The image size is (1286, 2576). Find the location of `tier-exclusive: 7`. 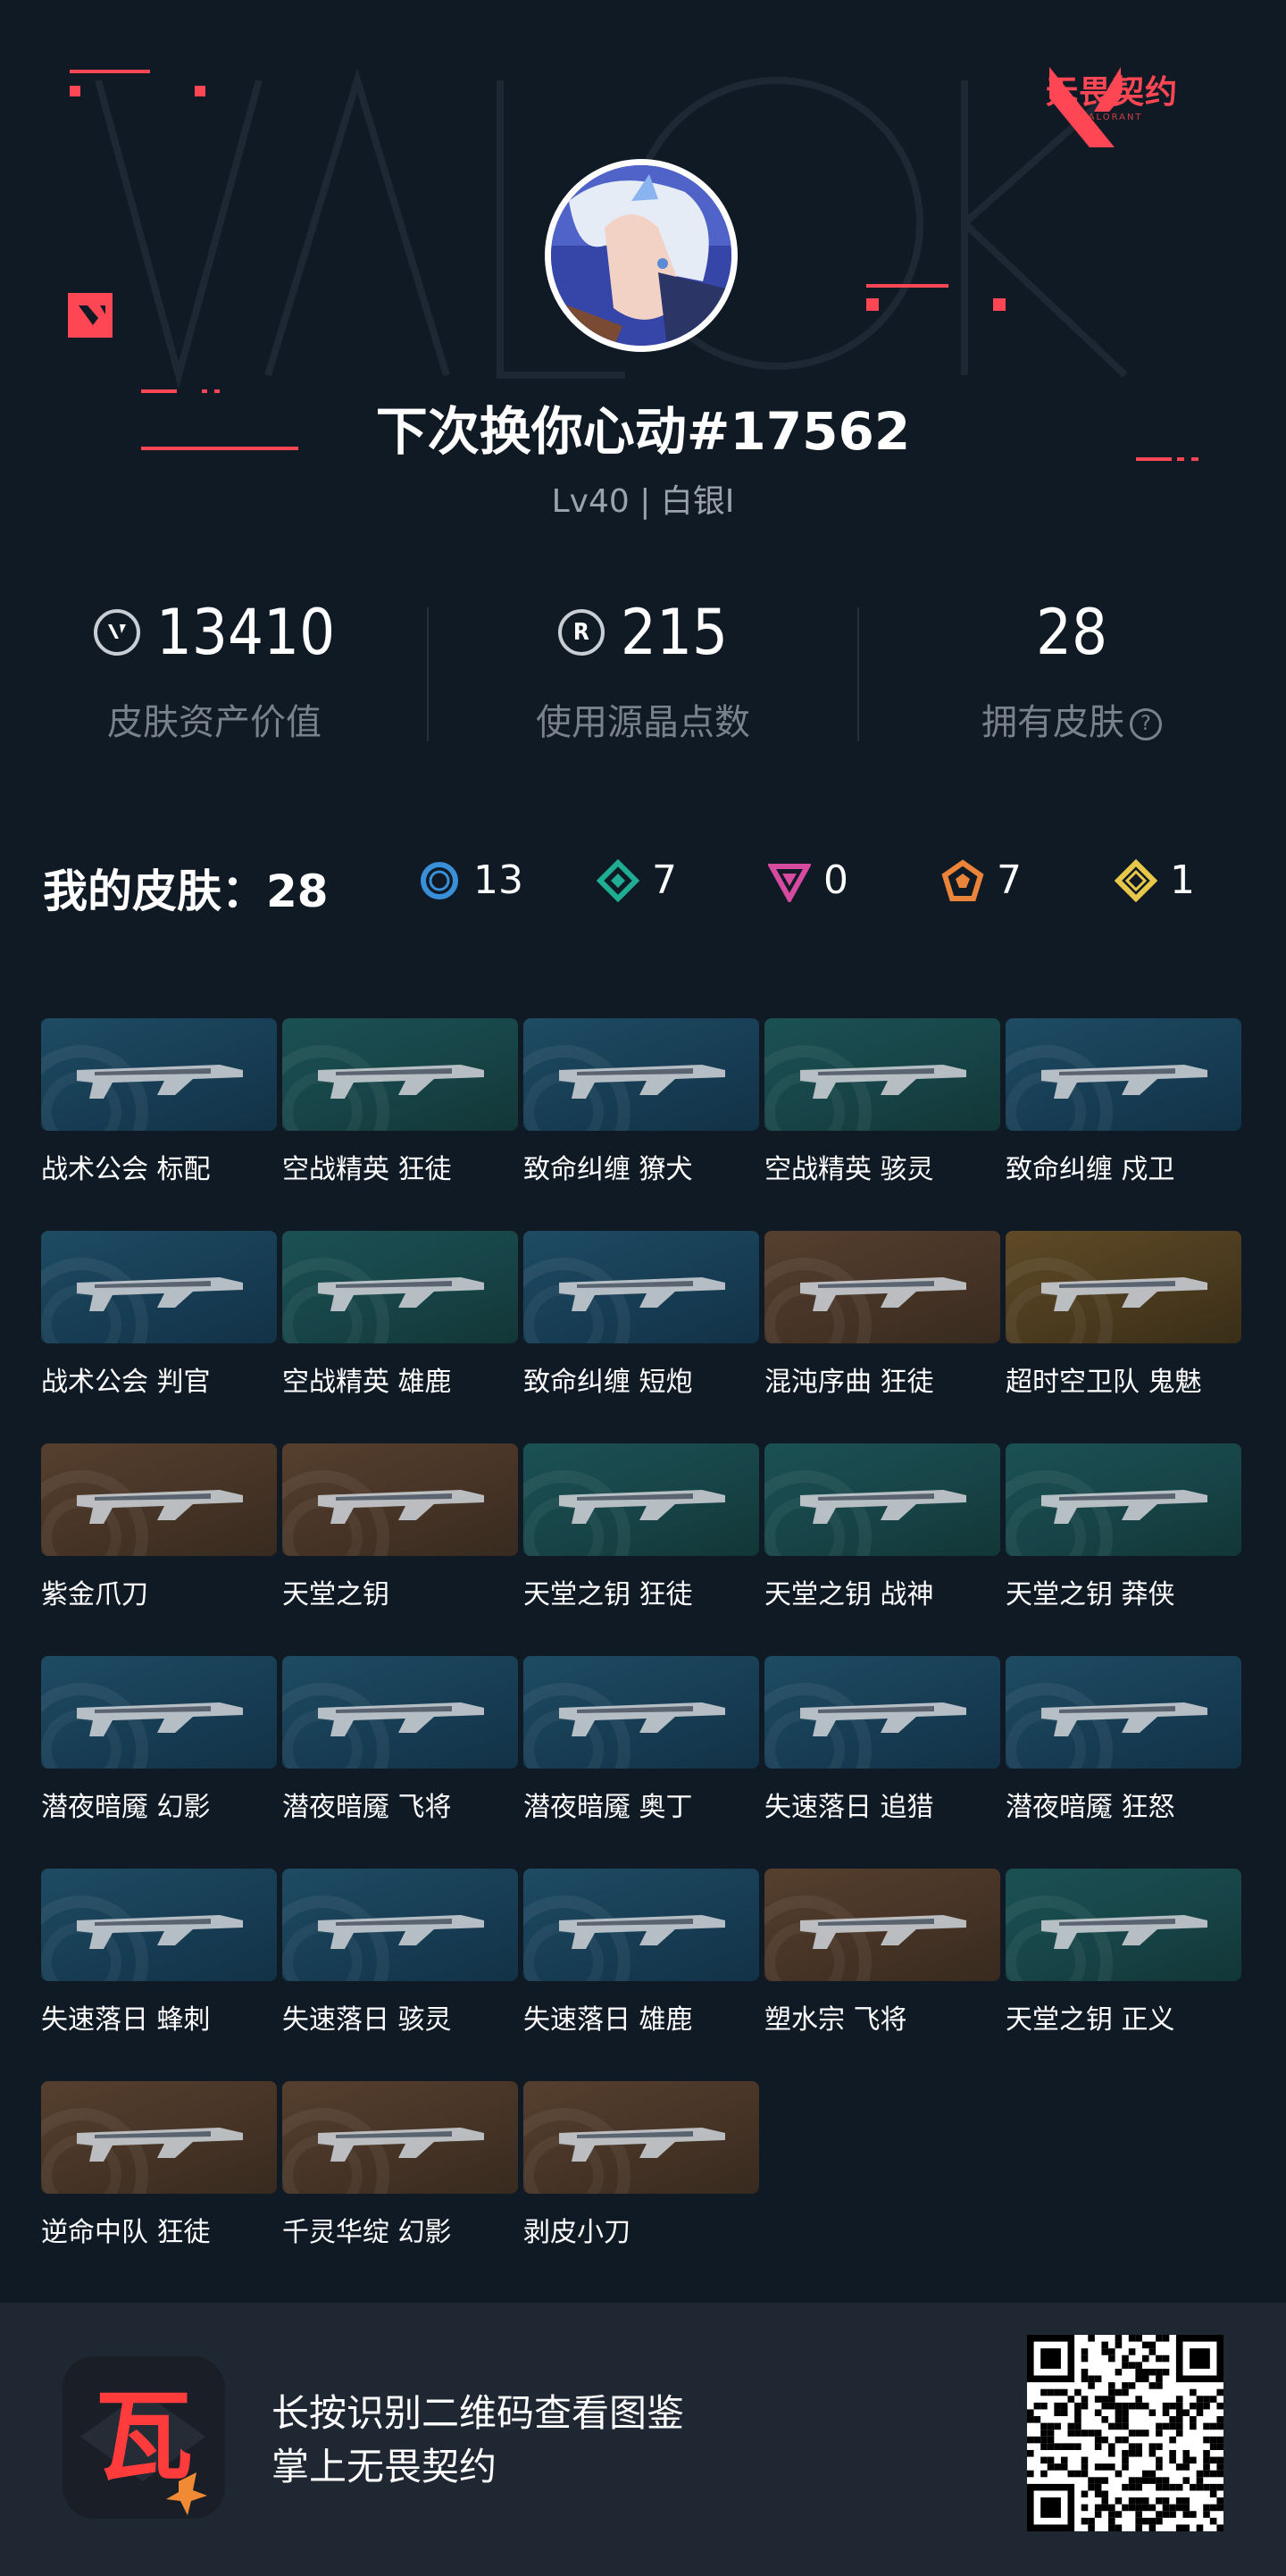

tier-exclusive: 7 is located at coordinates (982, 880).